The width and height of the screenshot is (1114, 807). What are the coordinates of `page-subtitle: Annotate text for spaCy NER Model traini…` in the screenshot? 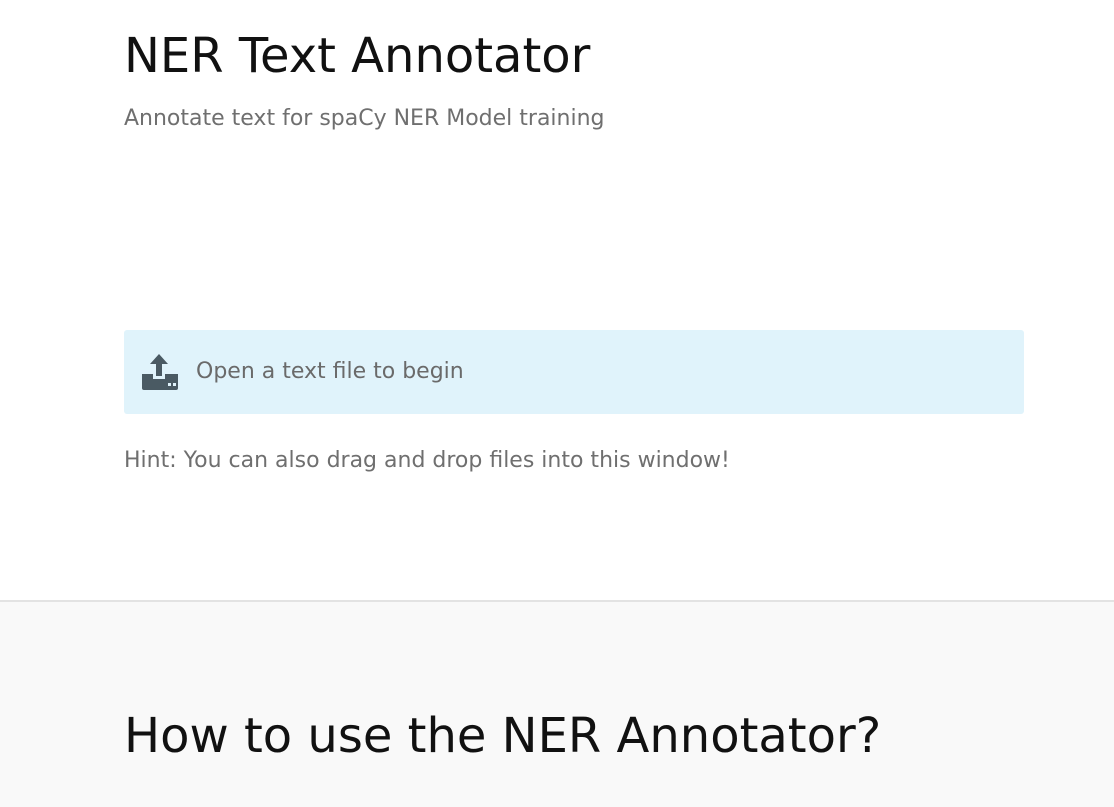 It's located at (364, 118).